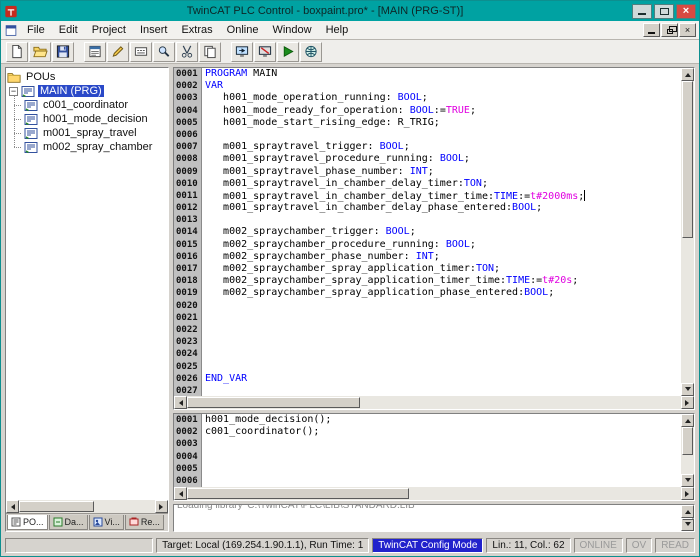 The width and height of the screenshot is (700, 557). I want to click on code-line: 0014 m002_spraychamber_trigger: BOOL;, so click(427, 232).